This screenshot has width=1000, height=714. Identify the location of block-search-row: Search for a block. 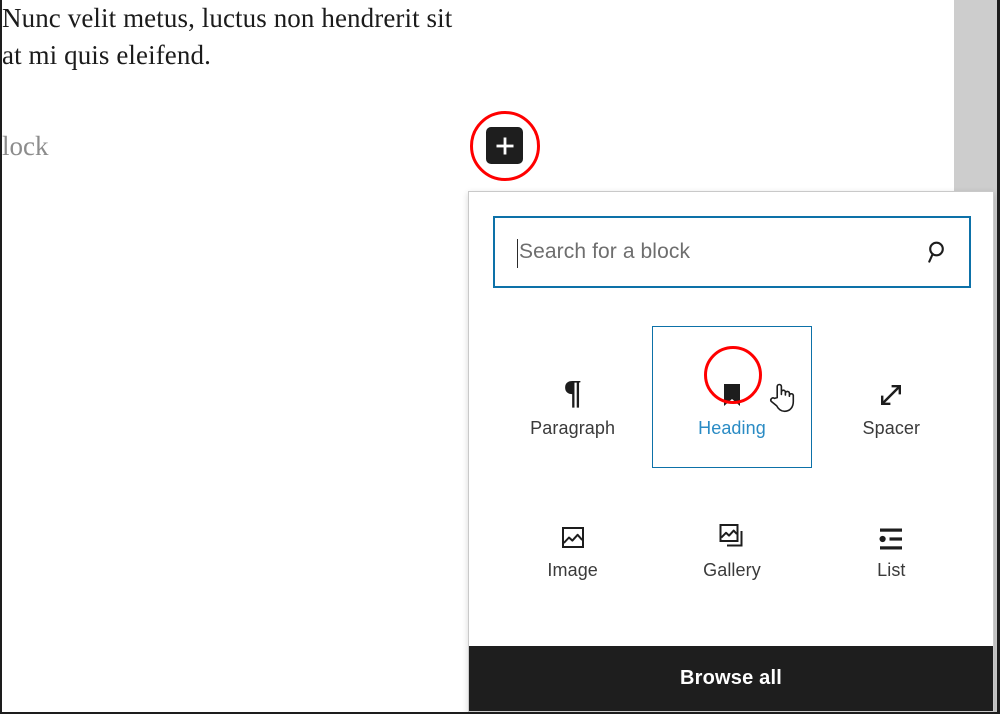
(732, 252).